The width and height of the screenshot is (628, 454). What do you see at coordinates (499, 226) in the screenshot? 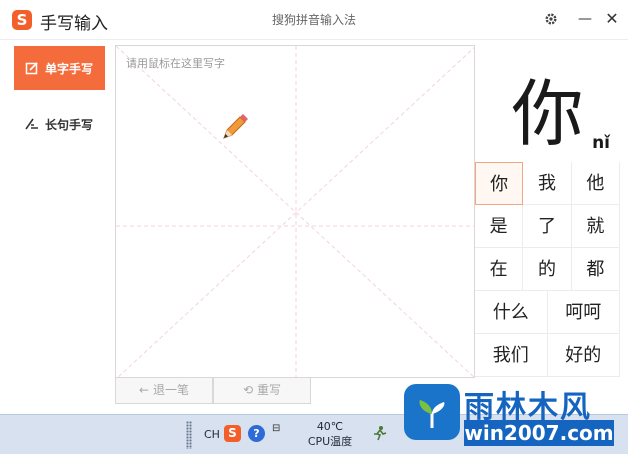
I see `candidate-cell: 是` at bounding box center [499, 226].